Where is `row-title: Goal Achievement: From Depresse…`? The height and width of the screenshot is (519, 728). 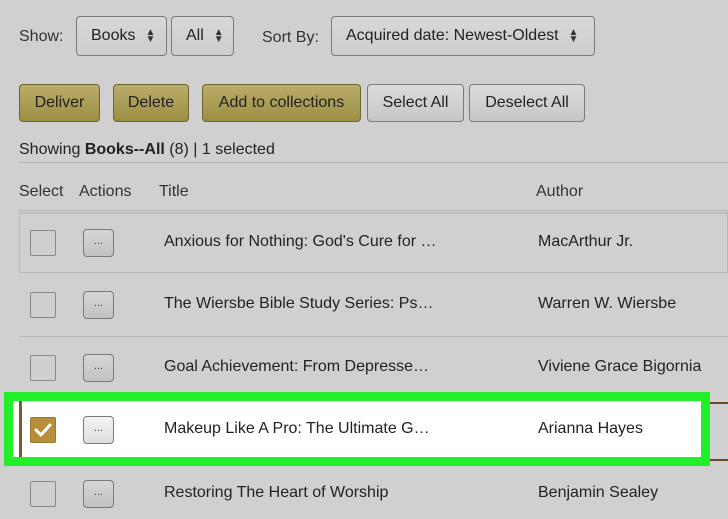
row-title: Goal Achievement: From Depresse… is located at coordinates (296, 367).